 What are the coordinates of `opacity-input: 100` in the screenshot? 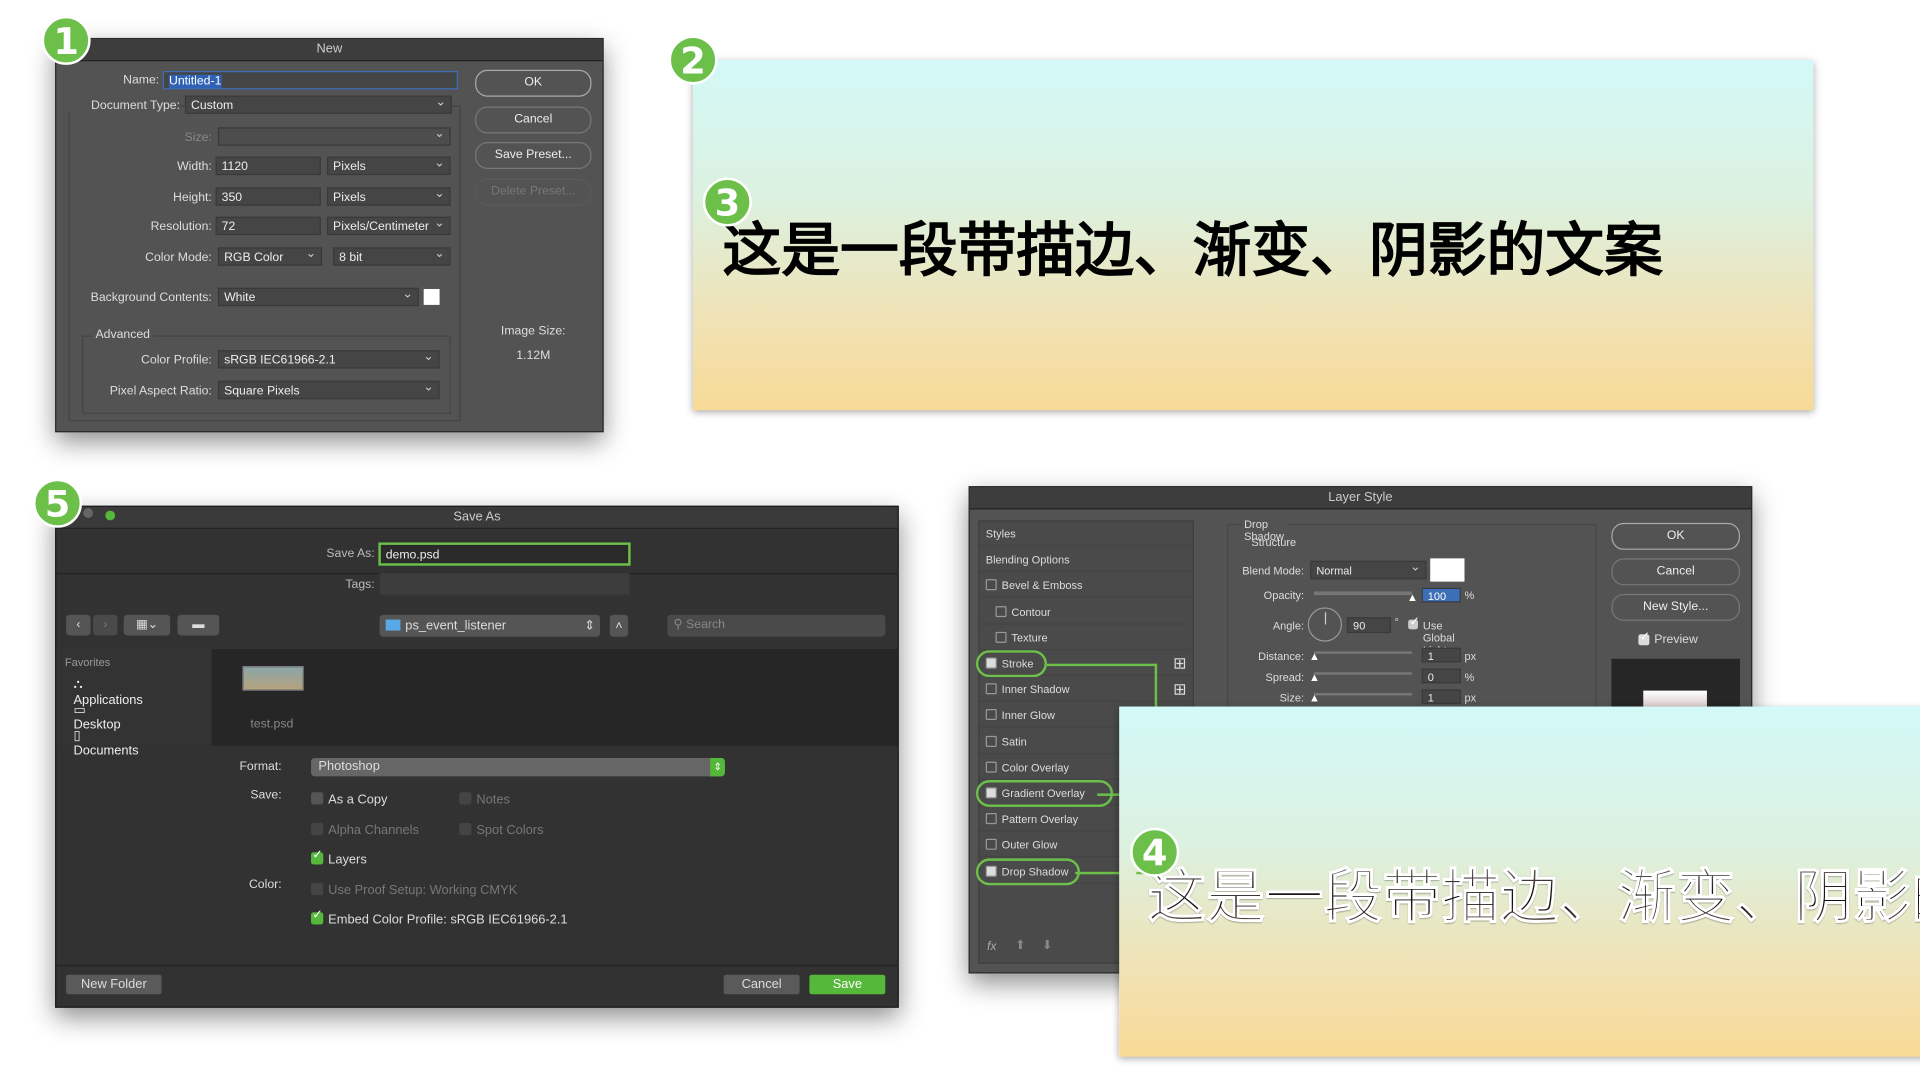 It's located at (1441, 595).